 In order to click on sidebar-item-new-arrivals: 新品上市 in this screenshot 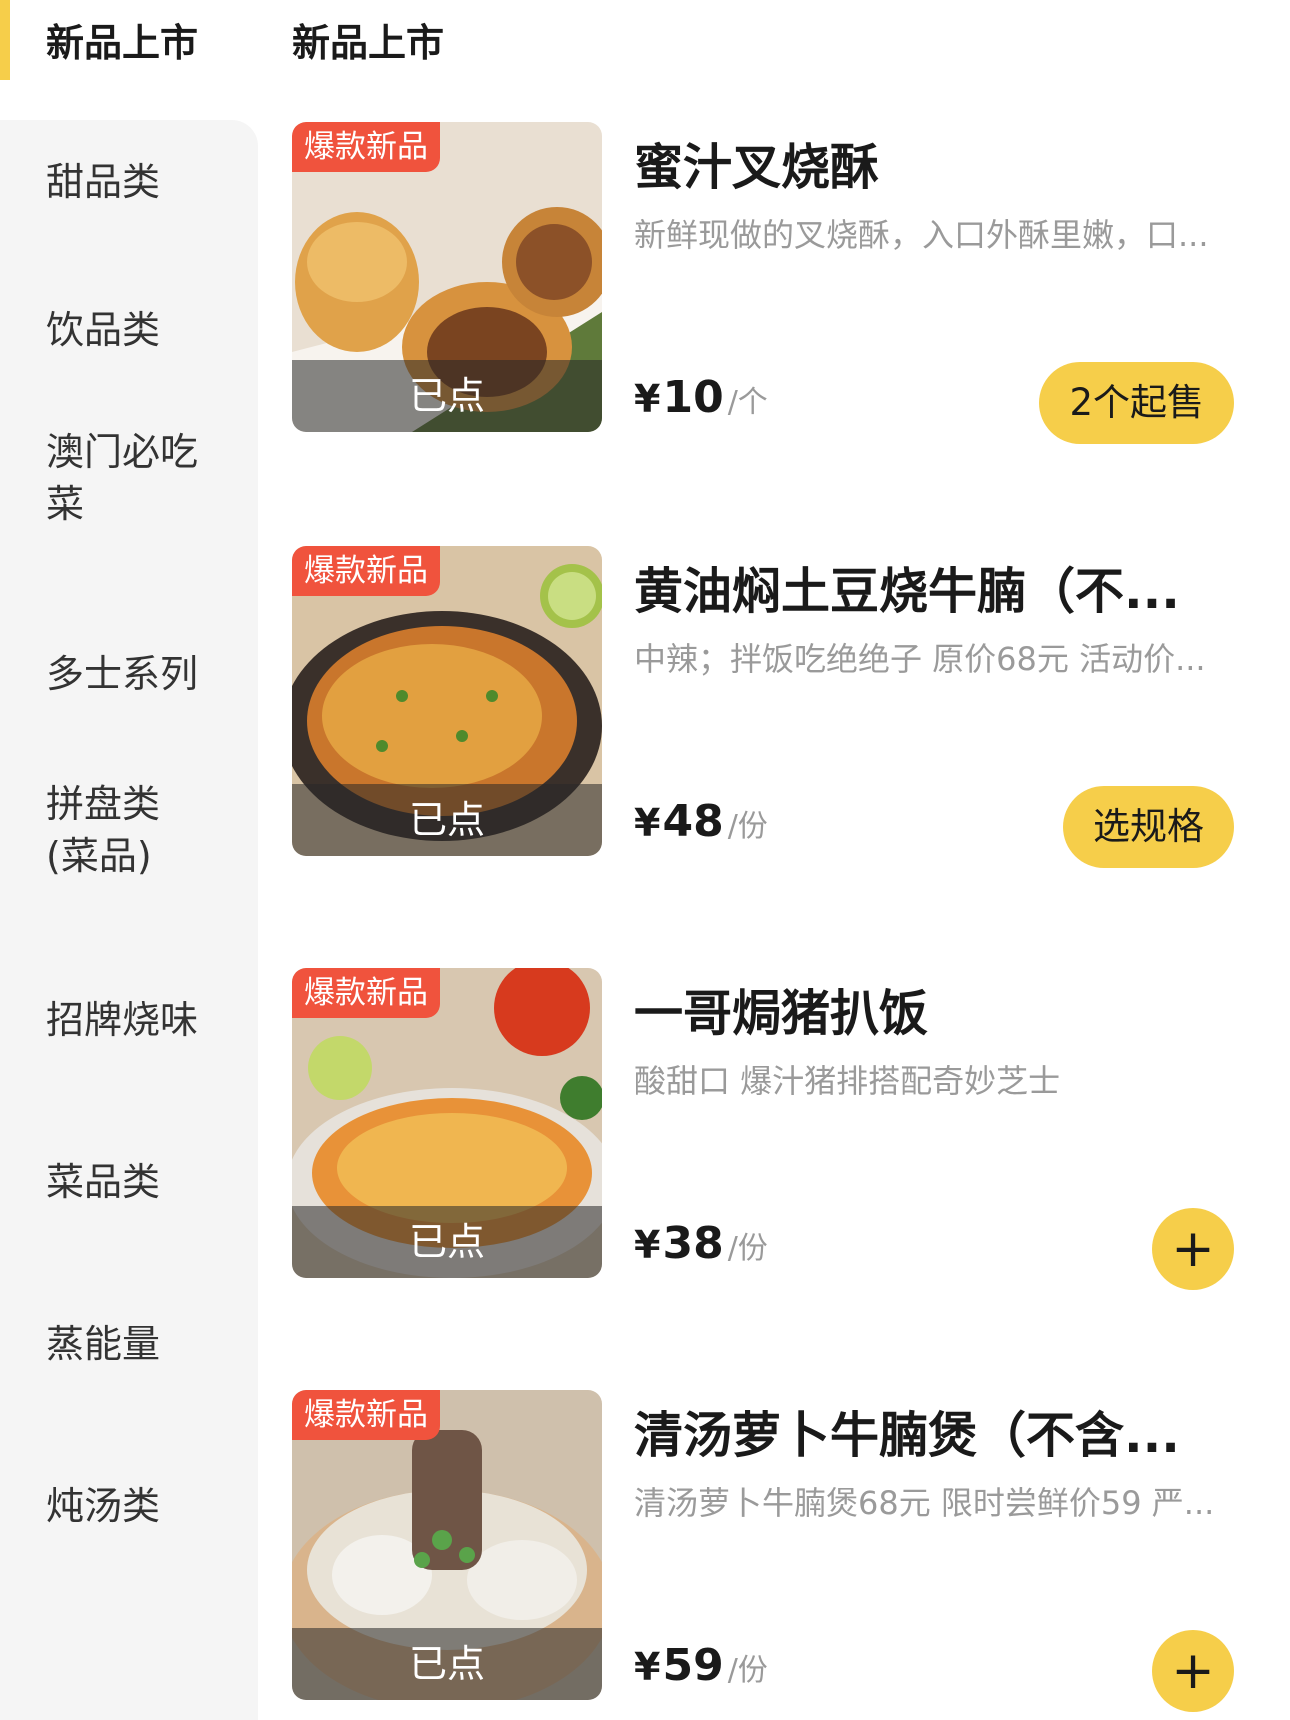, I will do `click(129, 60)`.